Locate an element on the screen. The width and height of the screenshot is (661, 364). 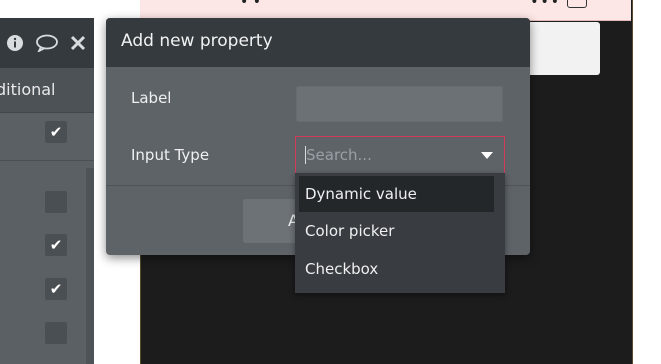
dialog-header: Add new property is located at coordinates (318, 42).